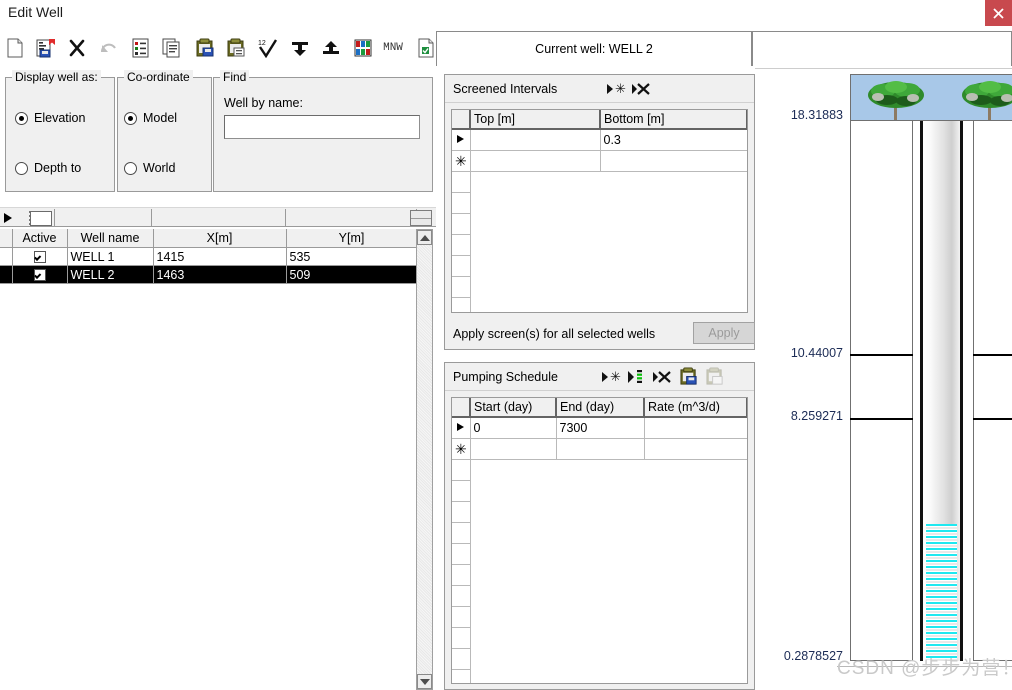 This screenshot has height=690, width=1012. Describe the element at coordinates (424, 459) in the screenshot. I see `well-grid-scrollbar` at that location.